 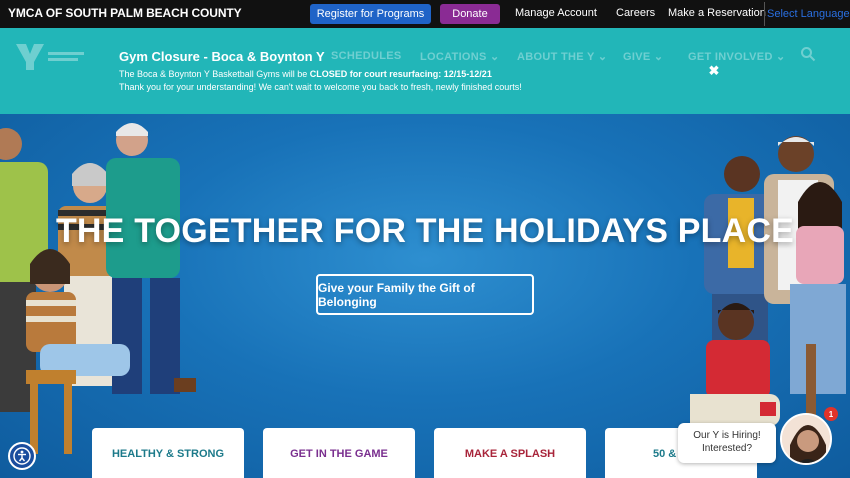 I want to click on accessibility-icon, so click(x=22, y=456).